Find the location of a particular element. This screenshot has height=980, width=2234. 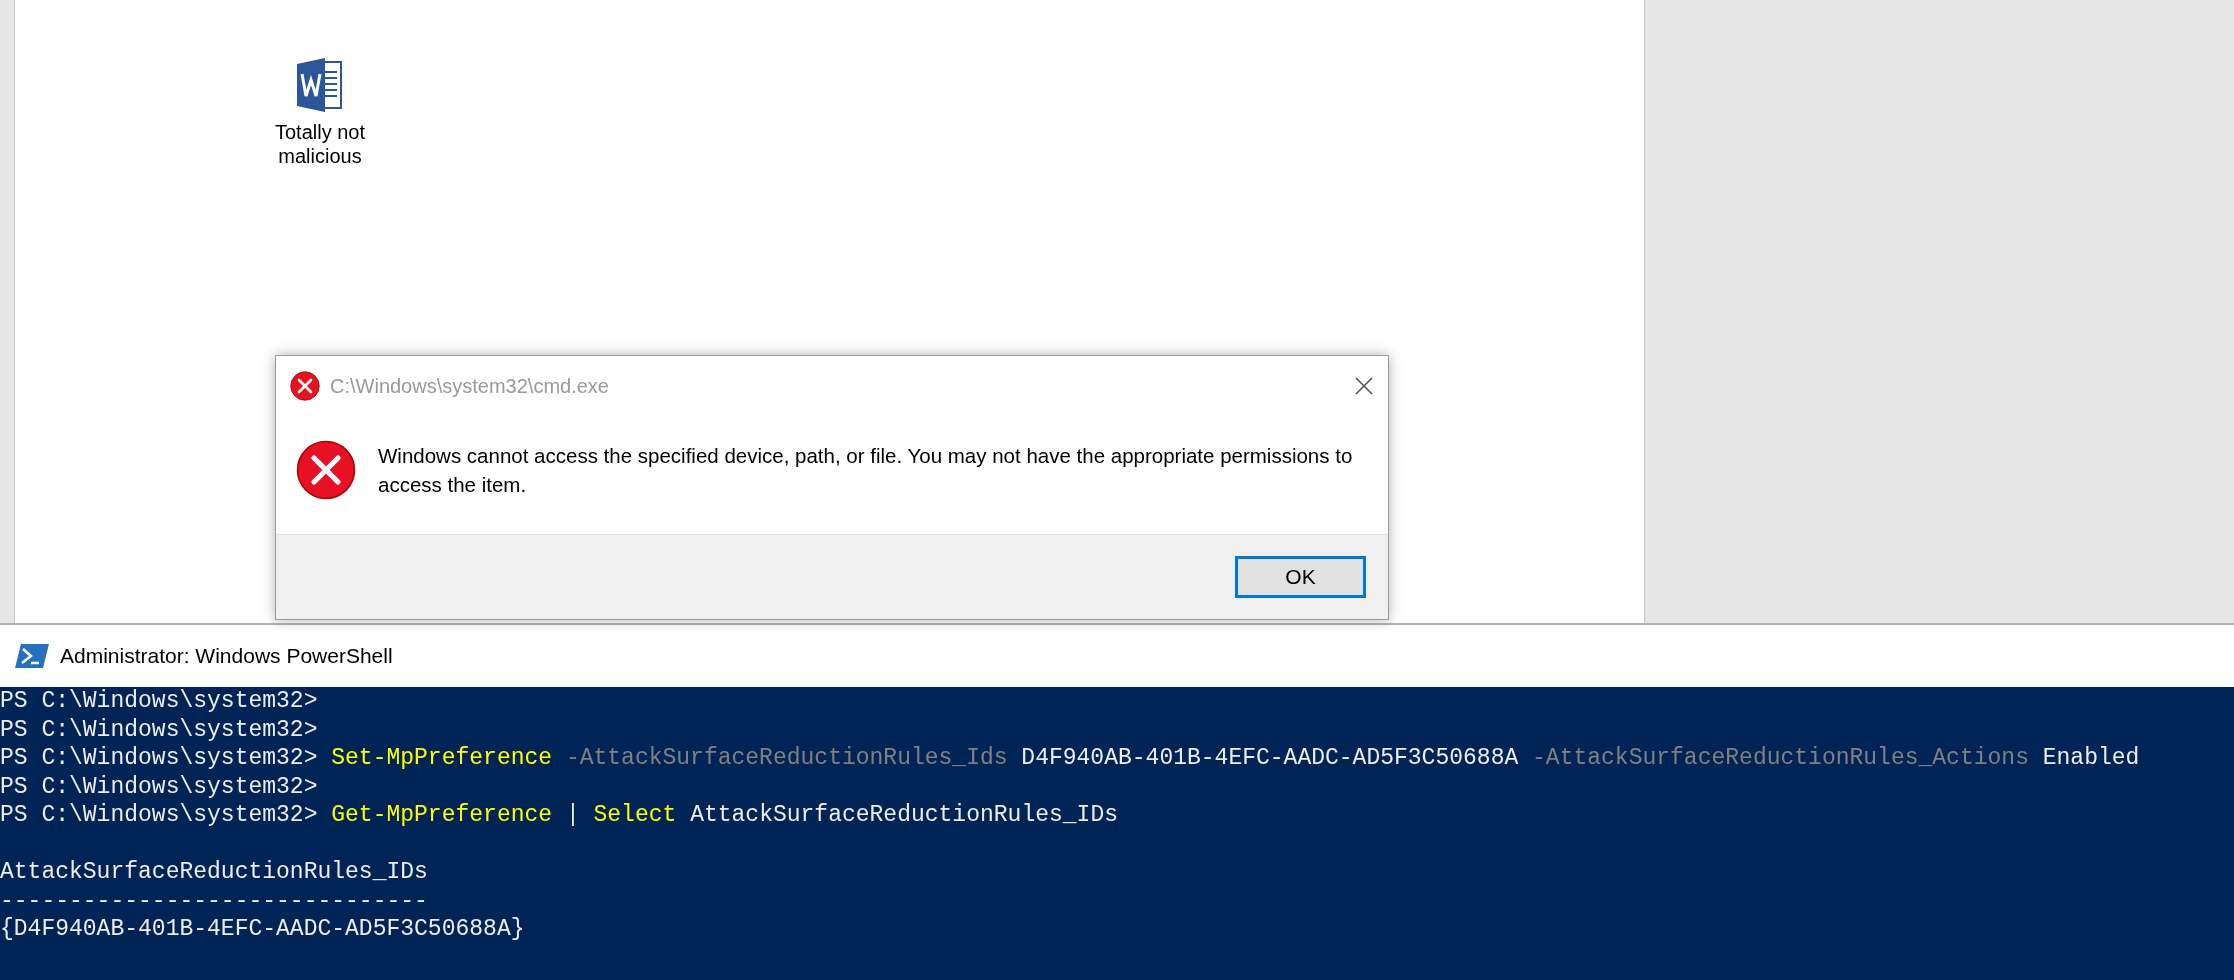

document-icon is located at coordinates (320, 85).